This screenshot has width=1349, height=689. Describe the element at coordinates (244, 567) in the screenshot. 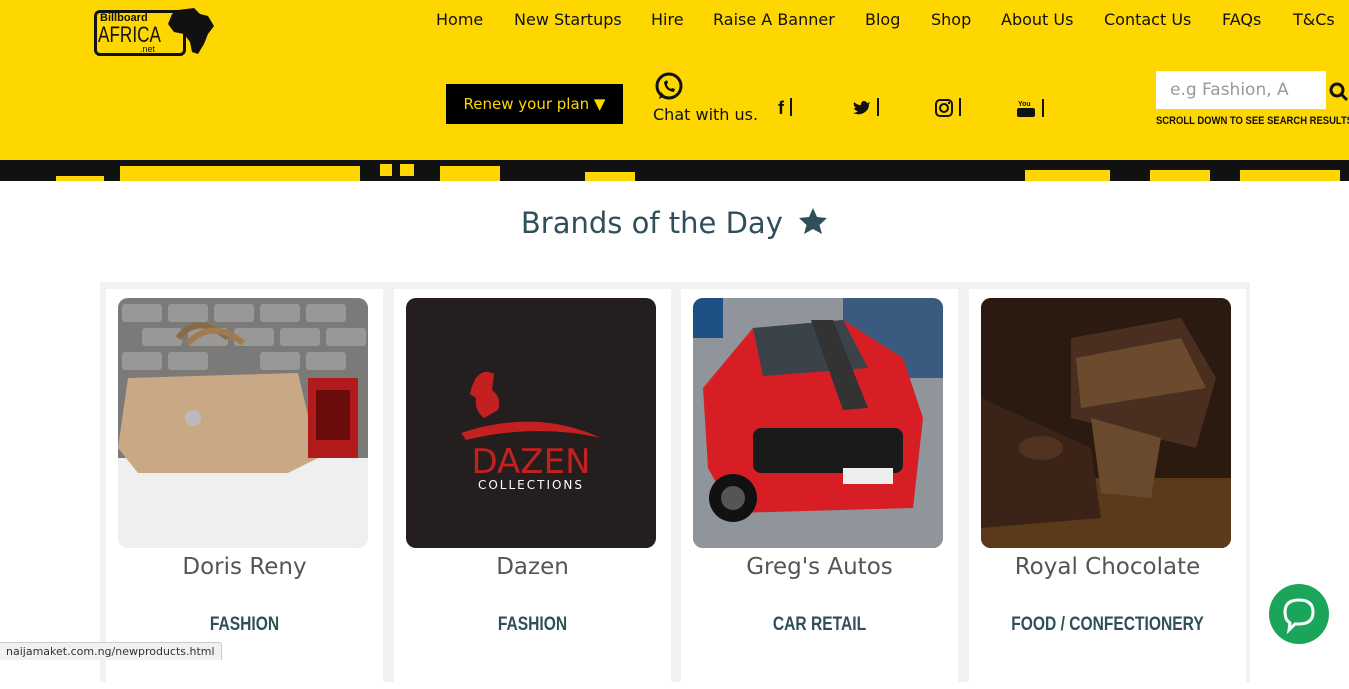

I see `brand-name: Doris Reny` at that location.